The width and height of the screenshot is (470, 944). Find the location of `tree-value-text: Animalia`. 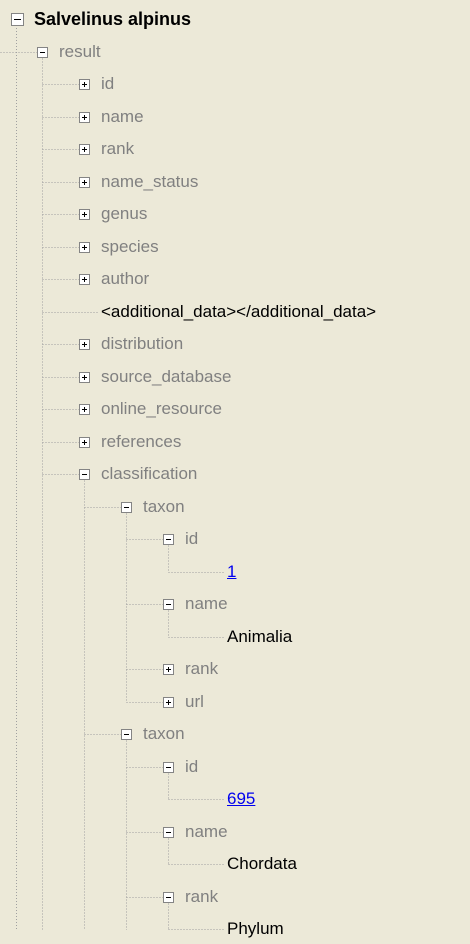

tree-value-text: Animalia is located at coordinates (260, 636).